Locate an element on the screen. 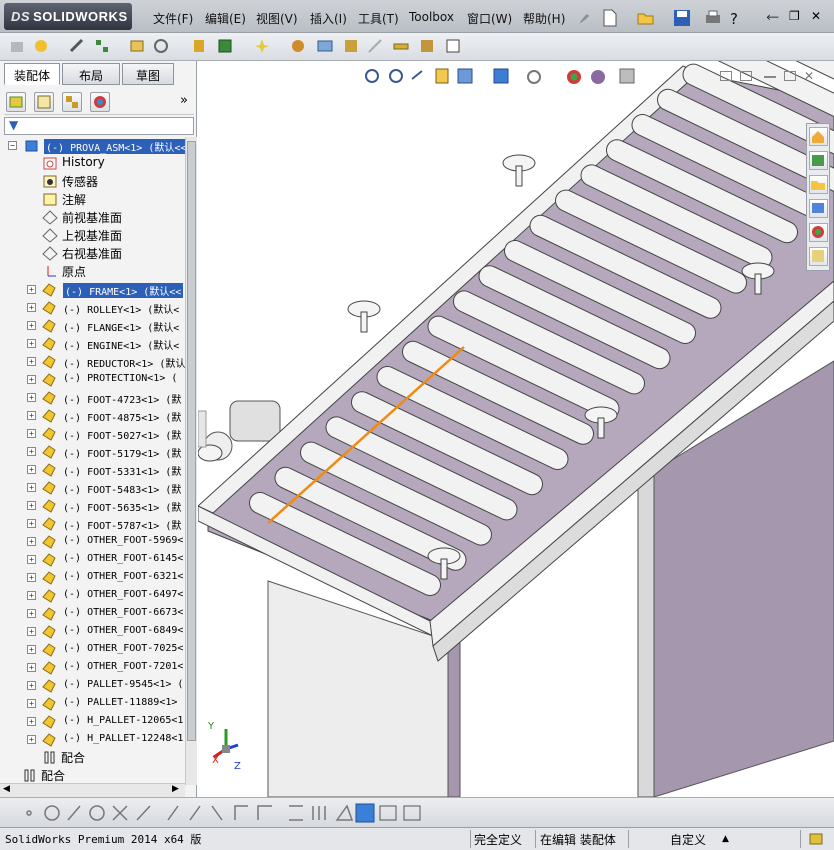  help-icon: ? is located at coordinates (734, 19).